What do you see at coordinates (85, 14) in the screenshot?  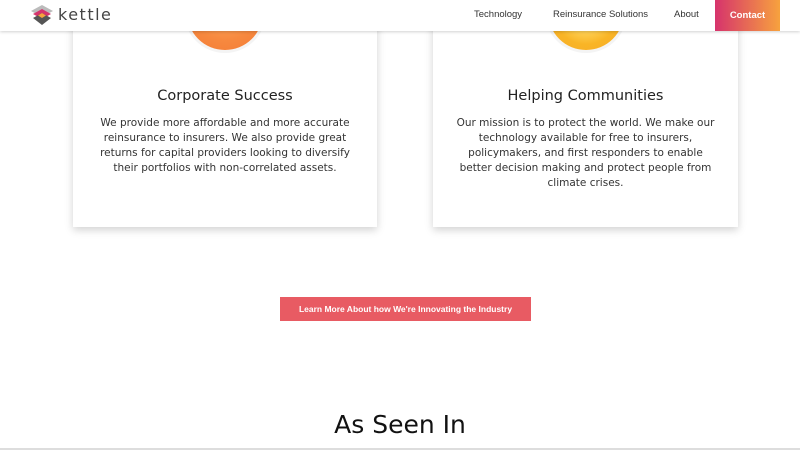 I see `brand-name: kettle` at bounding box center [85, 14].